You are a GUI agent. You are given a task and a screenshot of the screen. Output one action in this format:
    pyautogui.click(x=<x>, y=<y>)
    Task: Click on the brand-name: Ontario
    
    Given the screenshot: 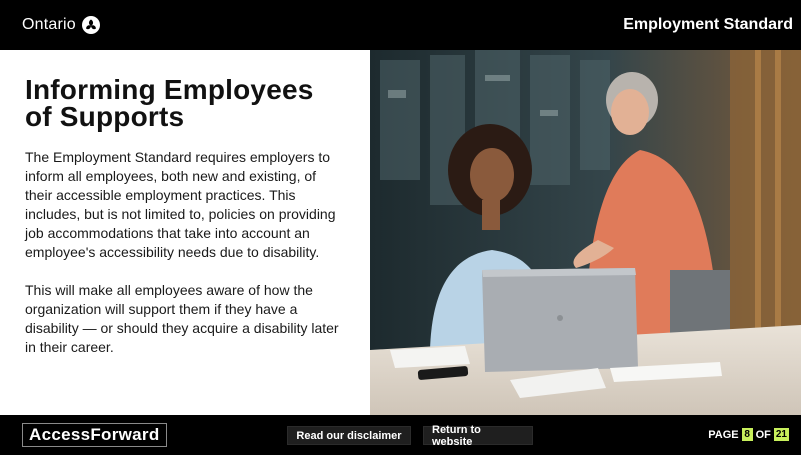 What is the action you would take?
    pyautogui.click(x=49, y=24)
    